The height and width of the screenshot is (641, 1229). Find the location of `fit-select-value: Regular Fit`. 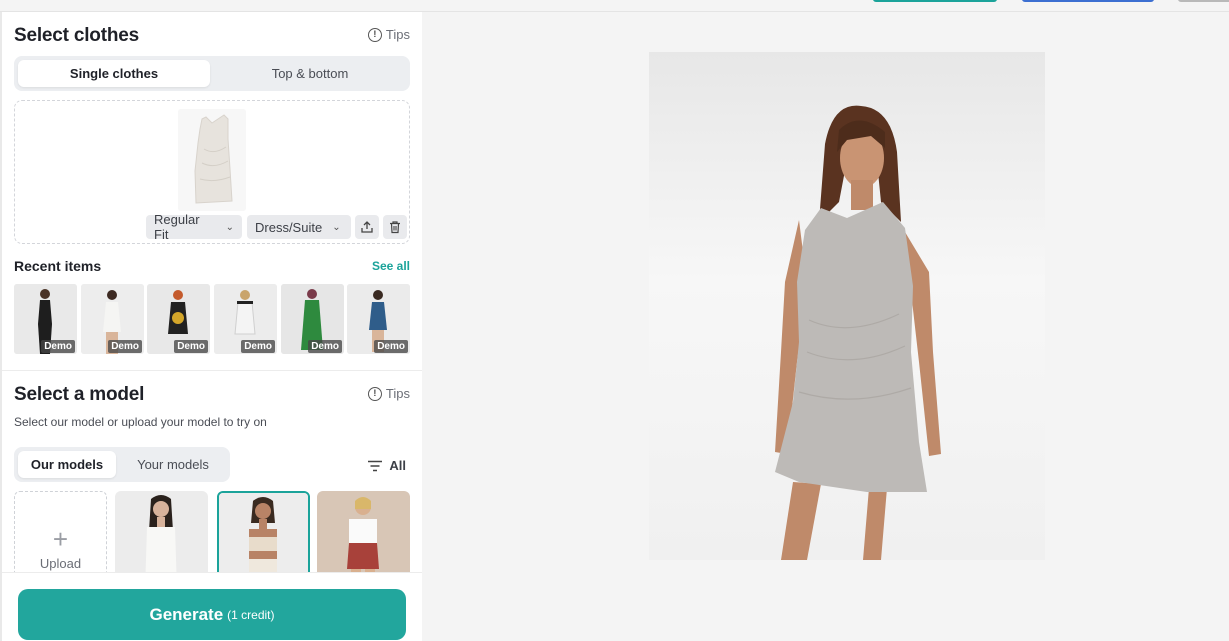

fit-select-value: Regular Fit is located at coordinates (177, 227).